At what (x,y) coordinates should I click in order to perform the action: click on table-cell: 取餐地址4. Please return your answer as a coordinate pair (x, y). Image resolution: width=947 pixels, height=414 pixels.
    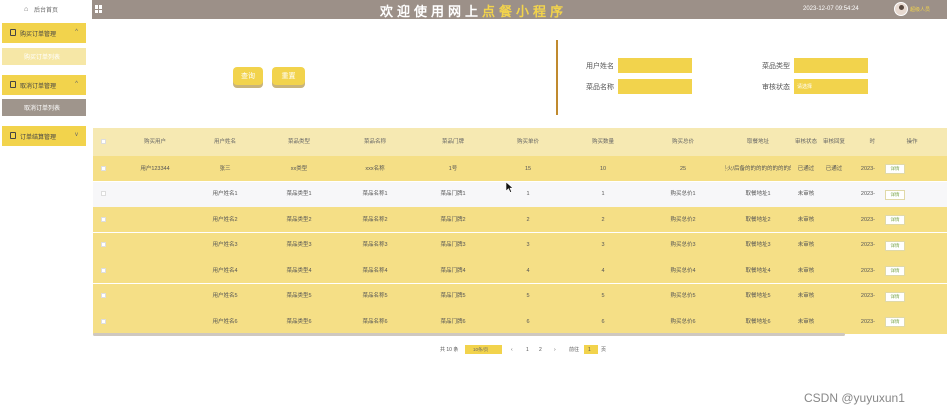
    Looking at the image, I should click on (758, 270).